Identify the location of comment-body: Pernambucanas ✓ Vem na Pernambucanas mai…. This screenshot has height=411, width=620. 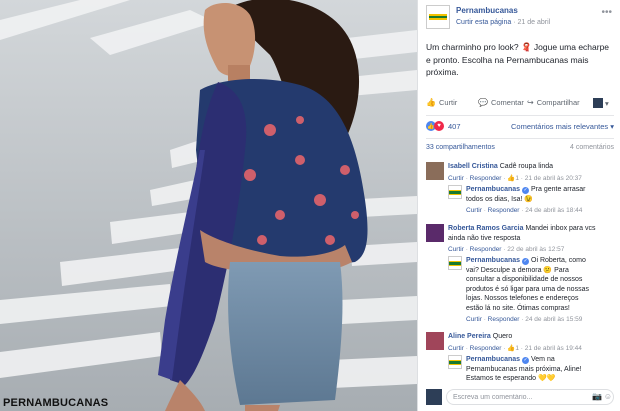
(530, 369).